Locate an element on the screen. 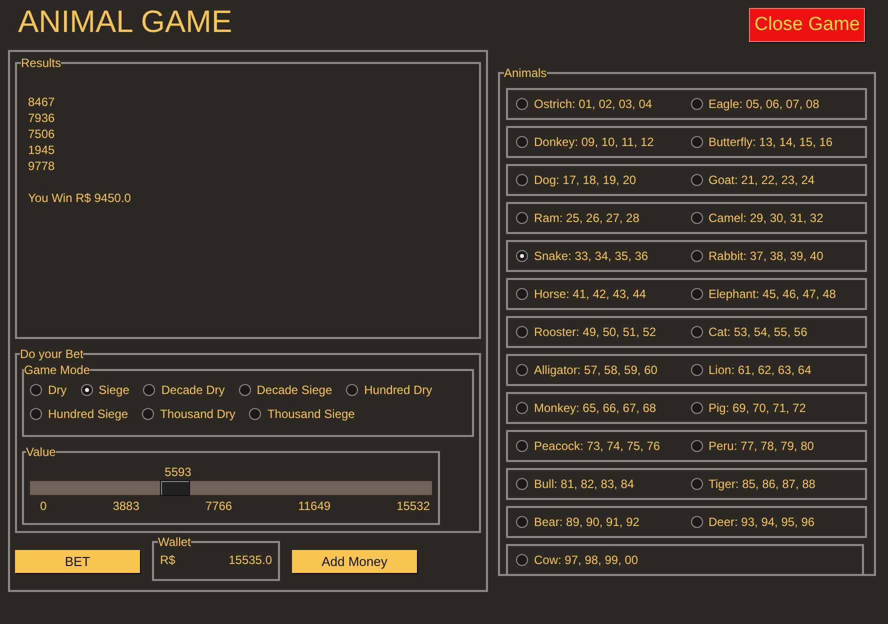  game-mode-option: Thousand Dry is located at coordinates (189, 414).